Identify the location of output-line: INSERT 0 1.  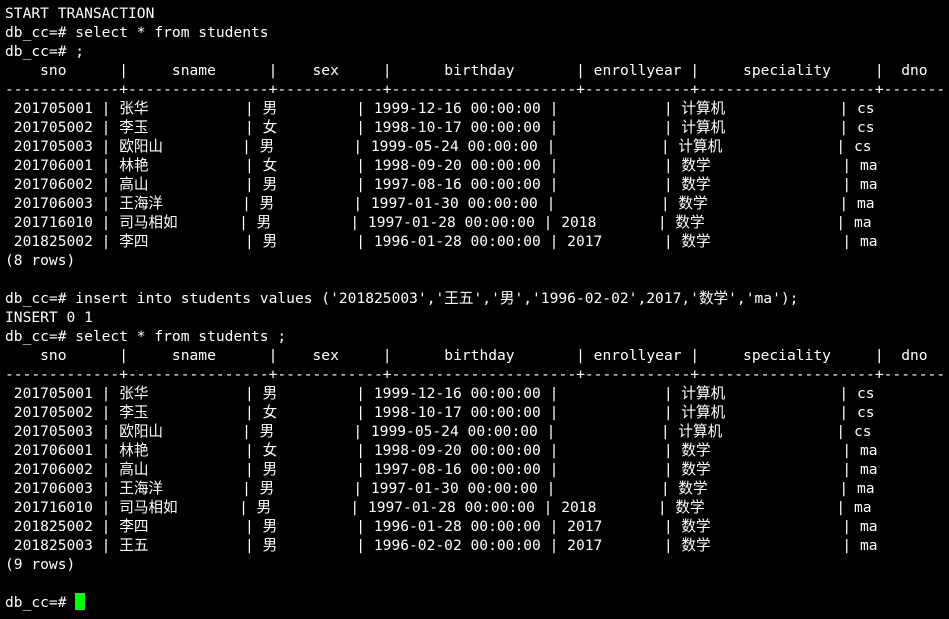
(49, 317).